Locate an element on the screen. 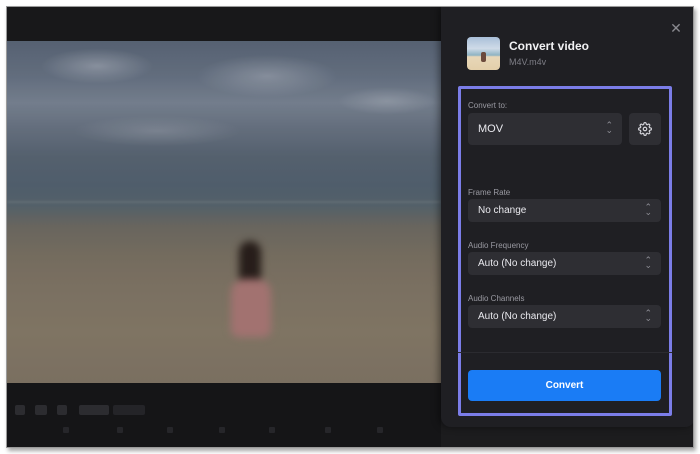  skip-forward-icon is located at coordinates (62, 410).